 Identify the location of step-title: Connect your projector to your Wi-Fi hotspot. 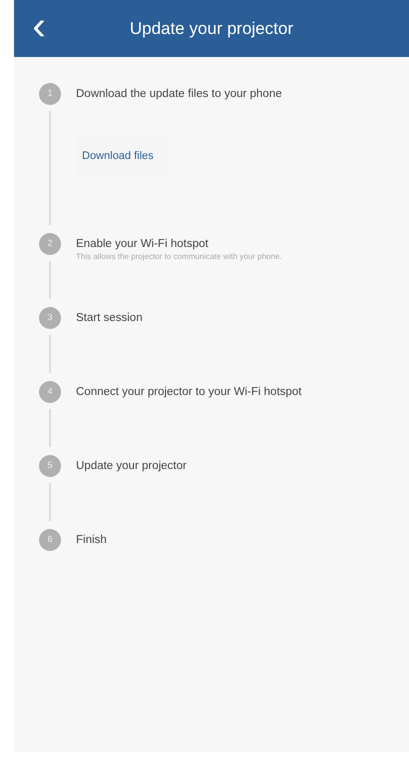
(189, 392).